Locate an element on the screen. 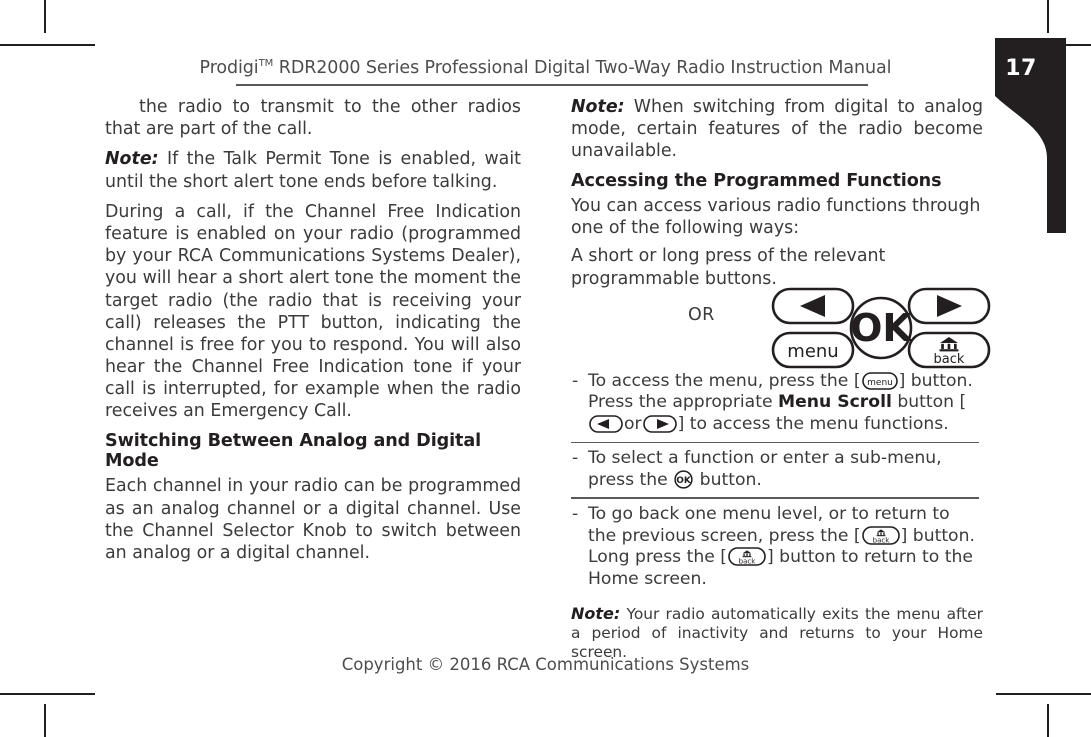 The image size is (1091, 737). step-text-part: or is located at coordinates (633, 424).